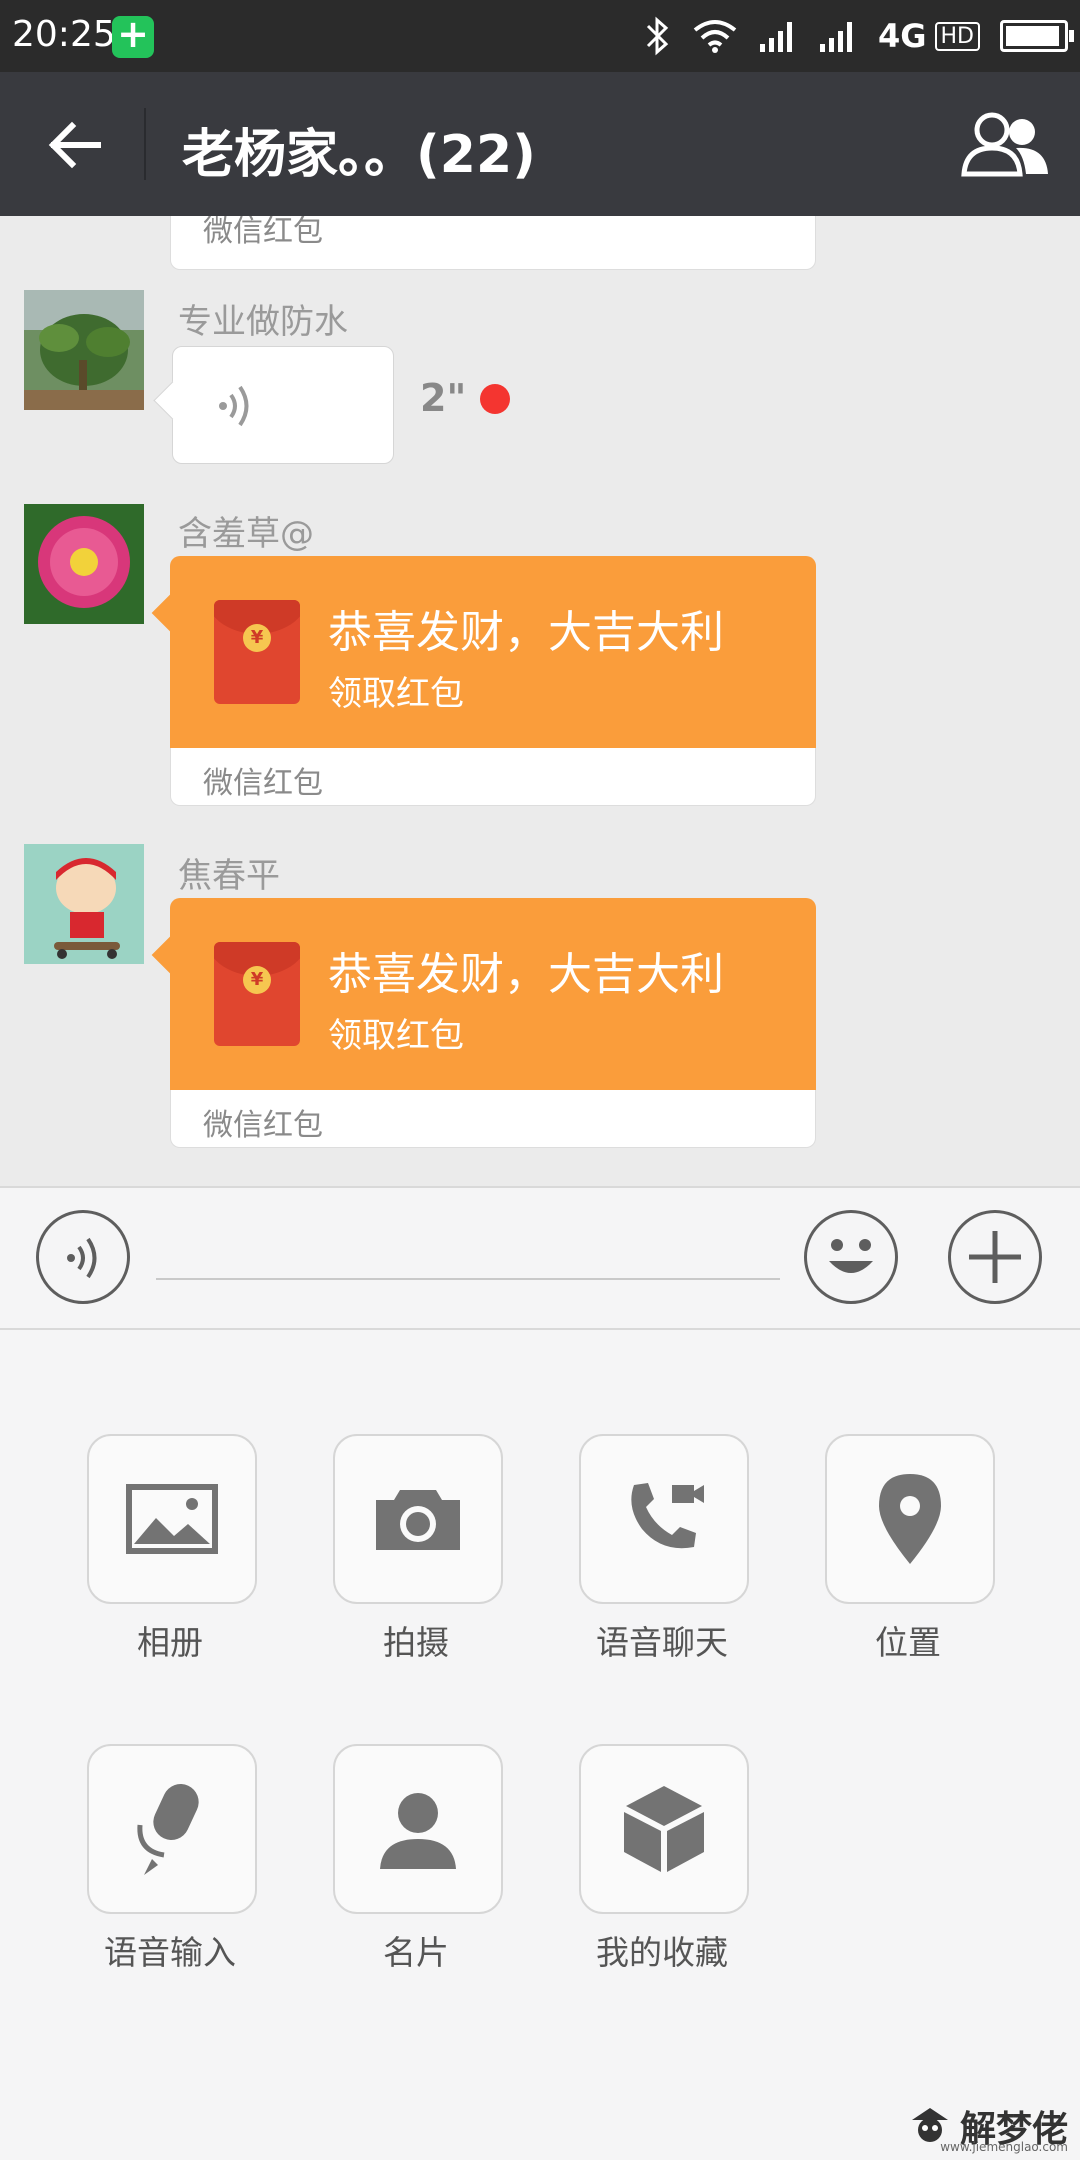 The image size is (1080, 2160). I want to click on group-members-button, so click(1006, 144).